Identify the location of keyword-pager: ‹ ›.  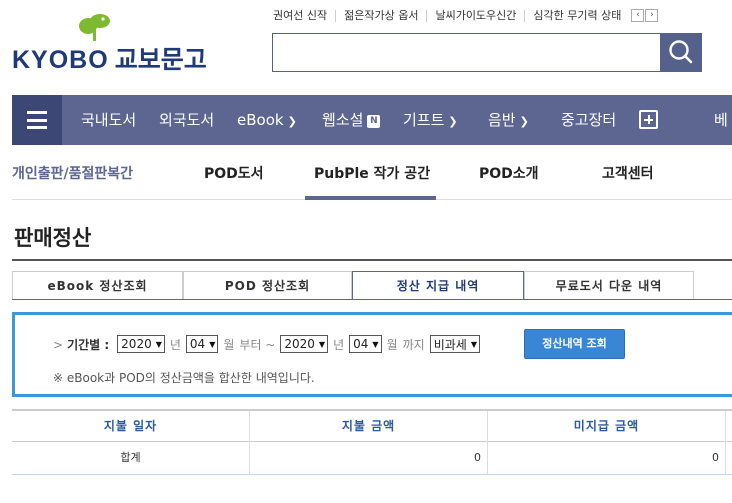
(645, 15).